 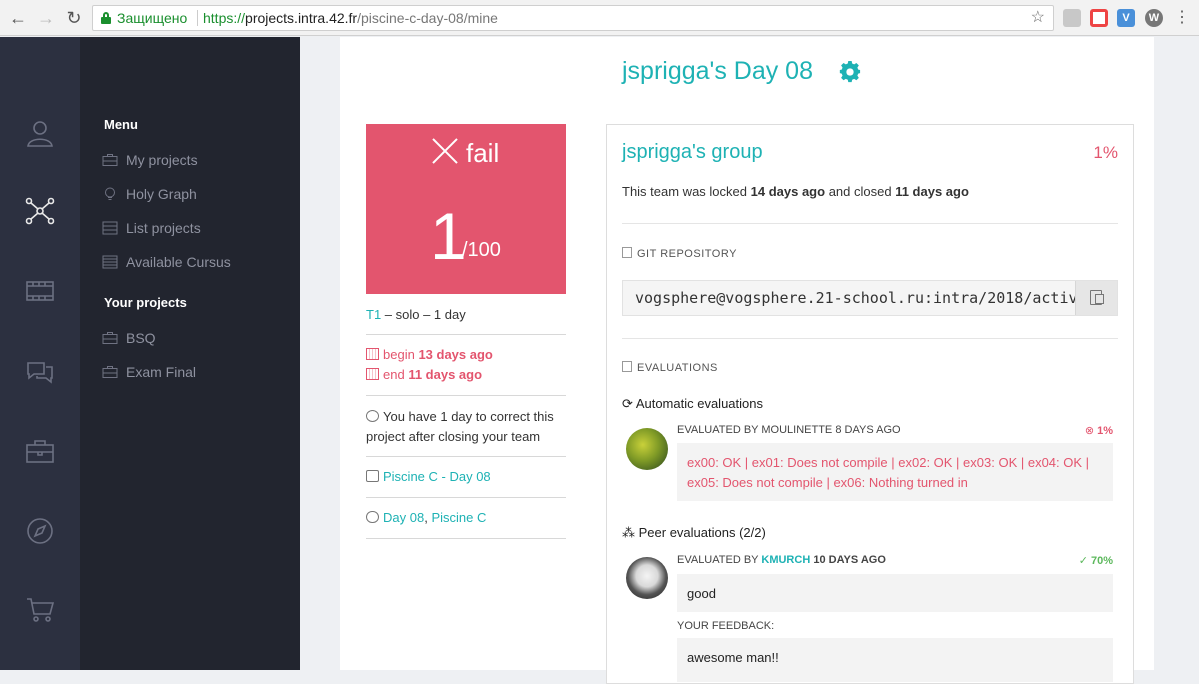 I want to click on project-mode: T1 – solo – 1 day, so click(x=416, y=314).